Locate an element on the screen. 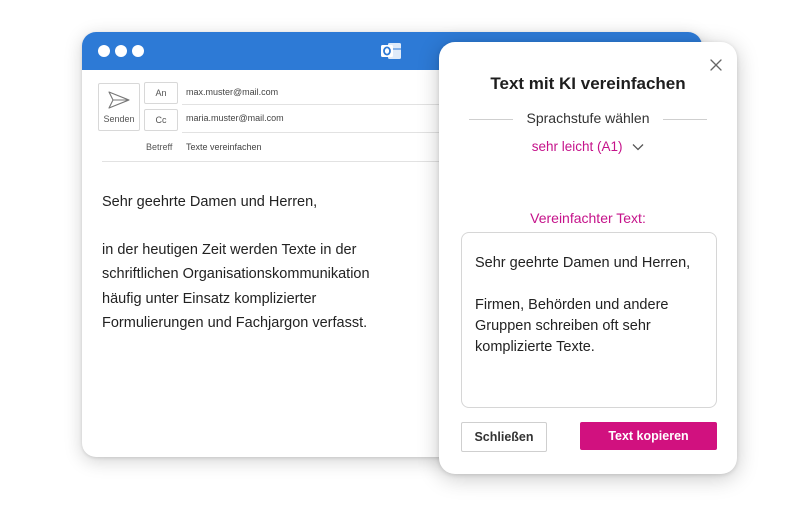 The width and height of the screenshot is (800, 507). mail-body-line: in der heutigen Zeit werden Texte in der is located at coordinates (229, 250).